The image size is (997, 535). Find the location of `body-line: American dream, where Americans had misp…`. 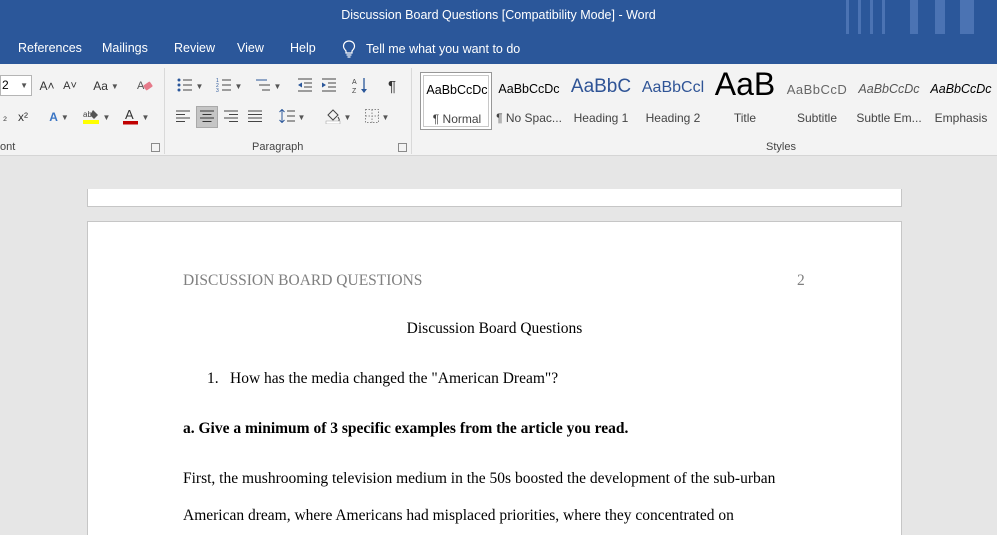

body-line: American dream, where Americans had misp… is located at coordinates (458, 515).